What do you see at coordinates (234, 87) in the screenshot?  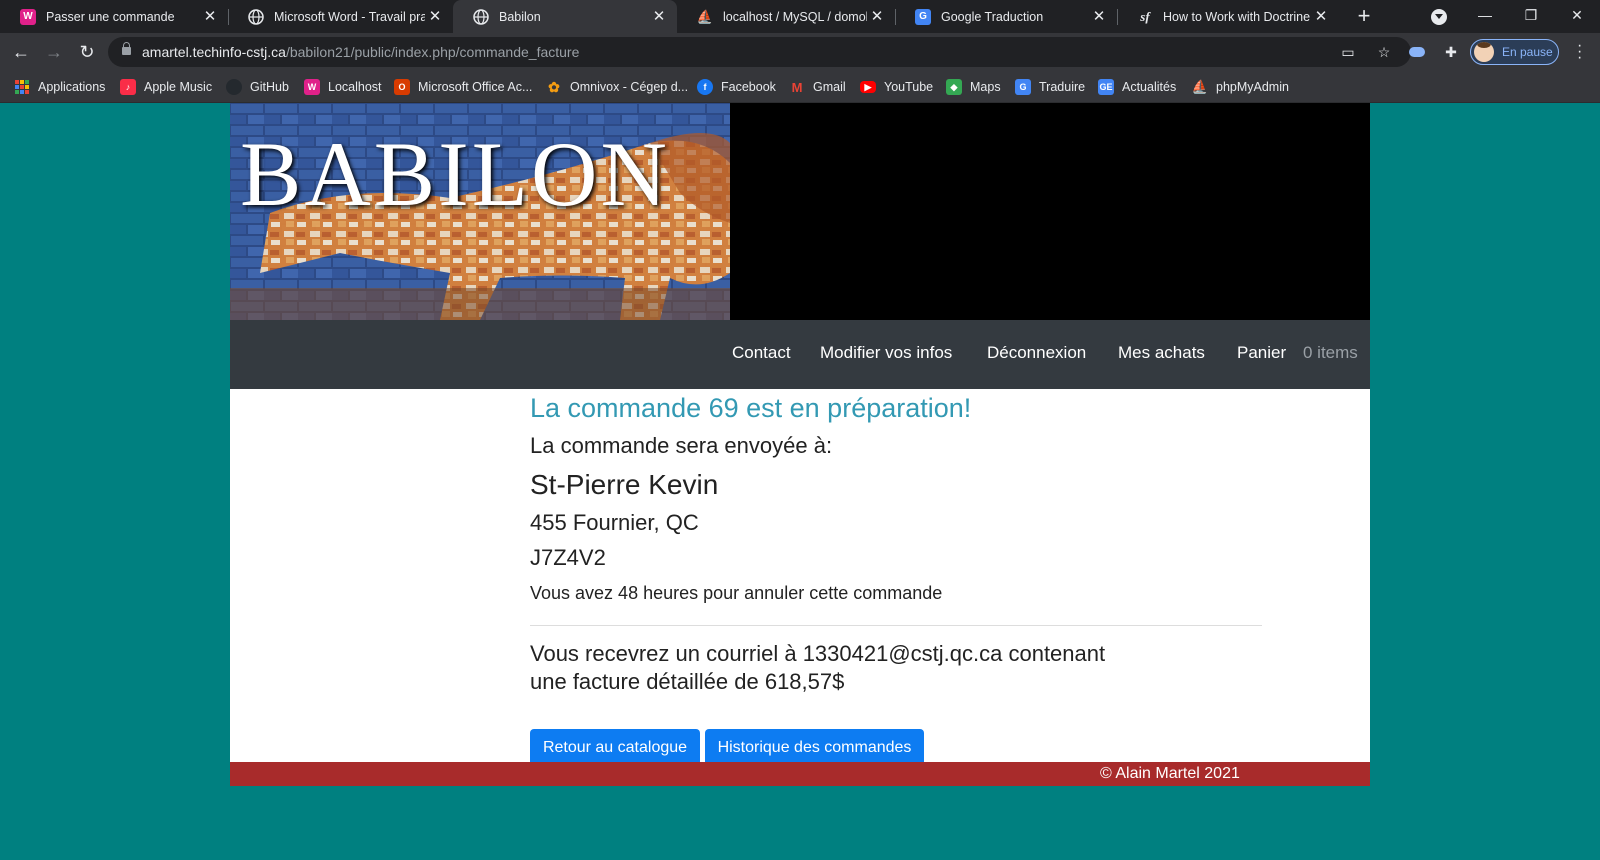 I see `github-icon` at bounding box center [234, 87].